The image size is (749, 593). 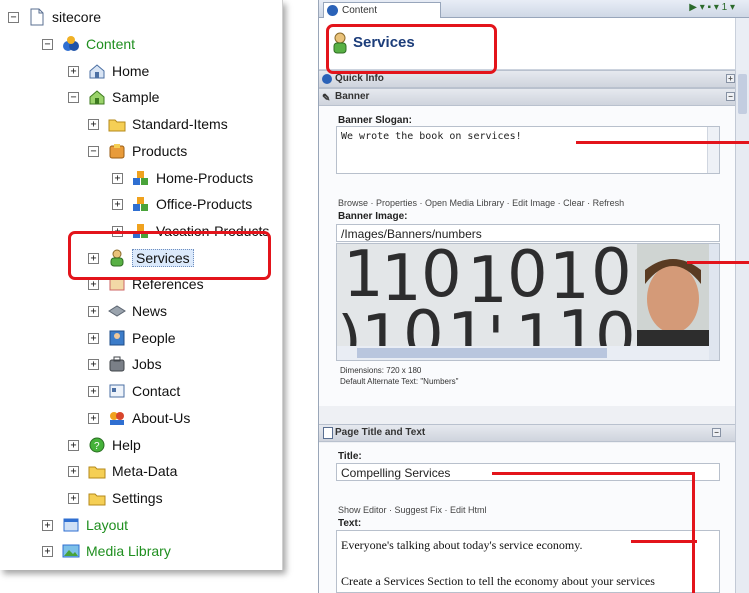 What do you see at coordinates (712, 7) in the screenshot?
I see `toolbar-icons: ▶ ▾ ▪ ▾ 1 ▾` at bounding box center [712, 7].